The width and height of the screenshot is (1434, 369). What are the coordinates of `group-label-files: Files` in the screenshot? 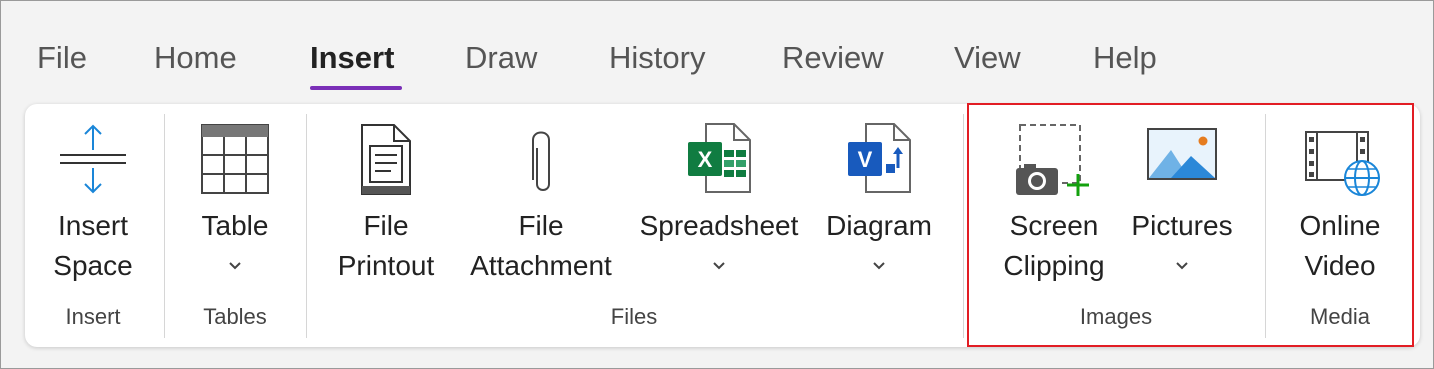 It's located at (634, 316).